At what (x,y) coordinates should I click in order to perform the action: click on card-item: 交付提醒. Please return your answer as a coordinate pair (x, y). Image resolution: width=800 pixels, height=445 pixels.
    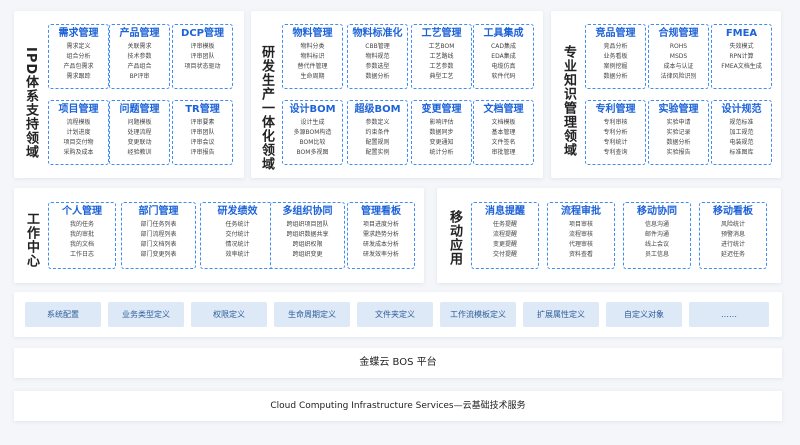
    Looking at the image, I should click on (504, 254).